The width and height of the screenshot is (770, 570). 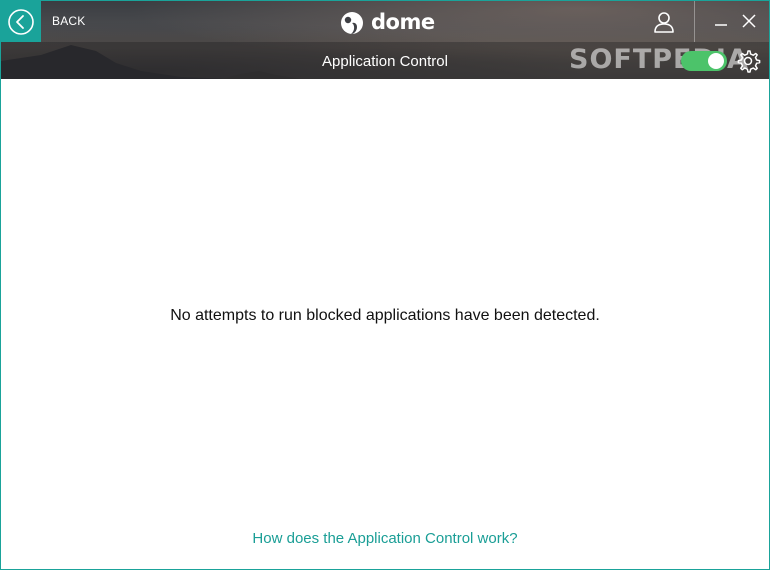 I want to click on gear-icon, so click(x=749, y=61).